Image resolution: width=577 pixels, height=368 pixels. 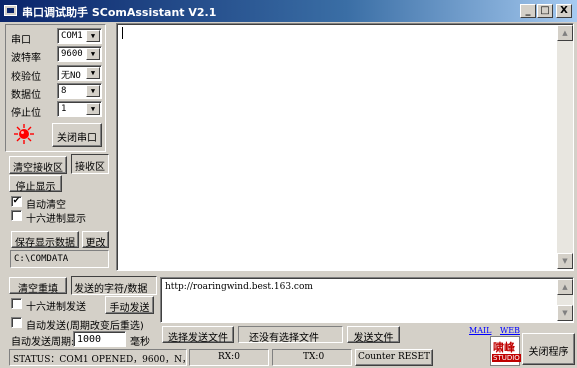 I want to click on minimize-button: _, so click(x=528, y=11).